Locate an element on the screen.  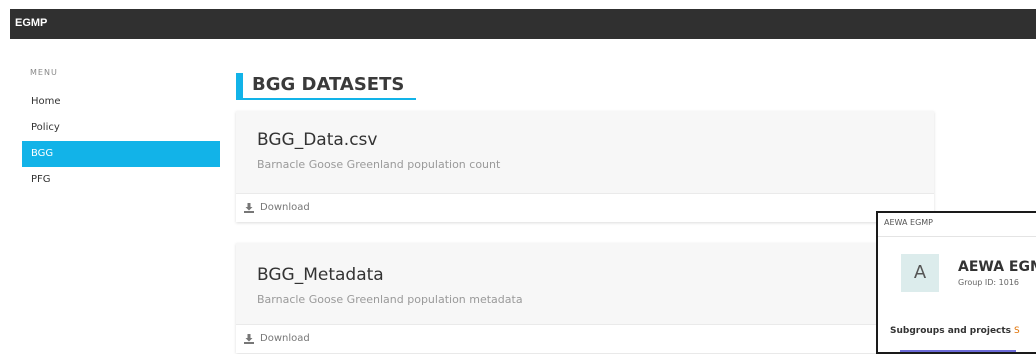
popup-title: AEWA EGMP is located at coordinates (908, 222).